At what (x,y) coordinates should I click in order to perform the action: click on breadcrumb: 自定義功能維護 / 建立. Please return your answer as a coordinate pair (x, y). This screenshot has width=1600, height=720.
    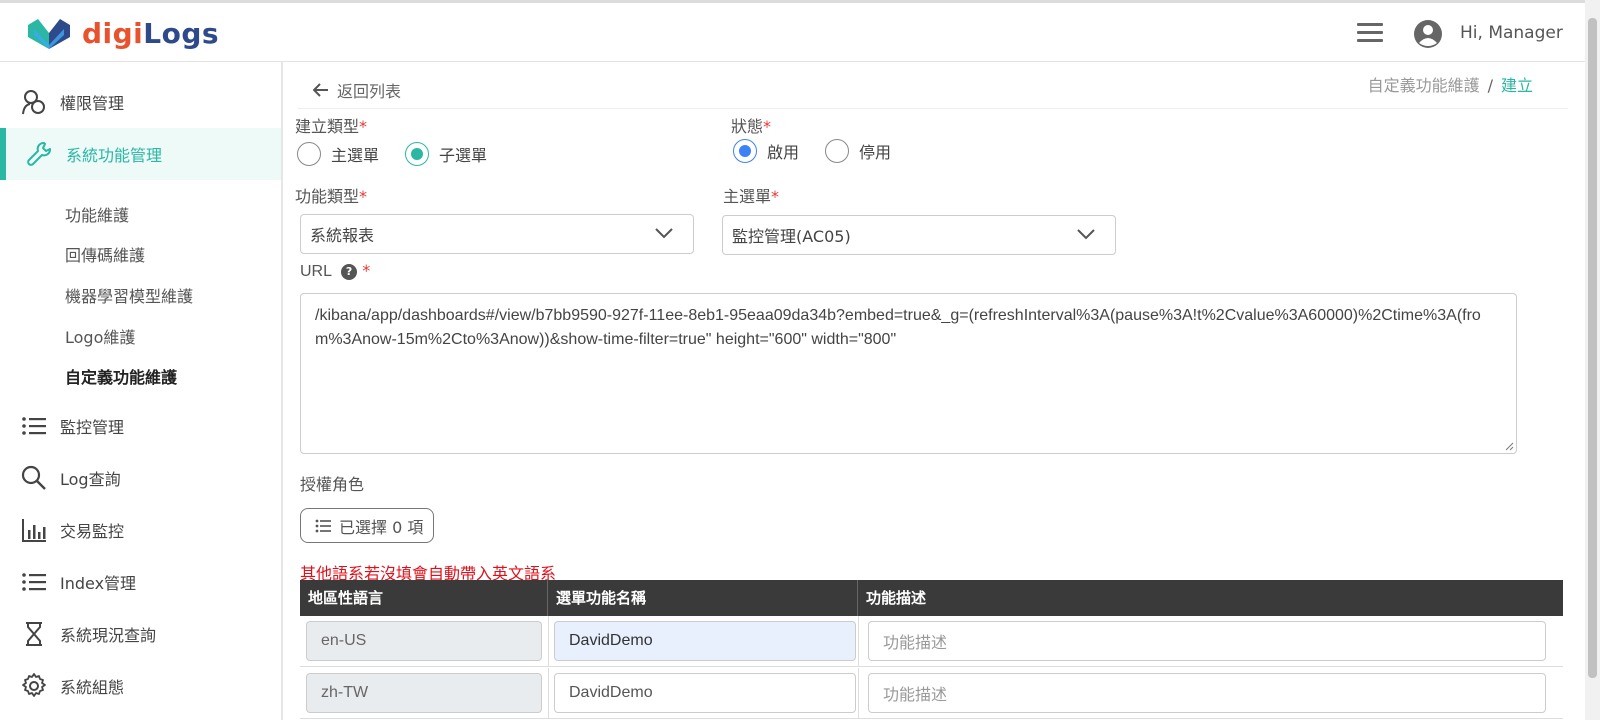
    Looking at the image, I should click on (1450, 84).